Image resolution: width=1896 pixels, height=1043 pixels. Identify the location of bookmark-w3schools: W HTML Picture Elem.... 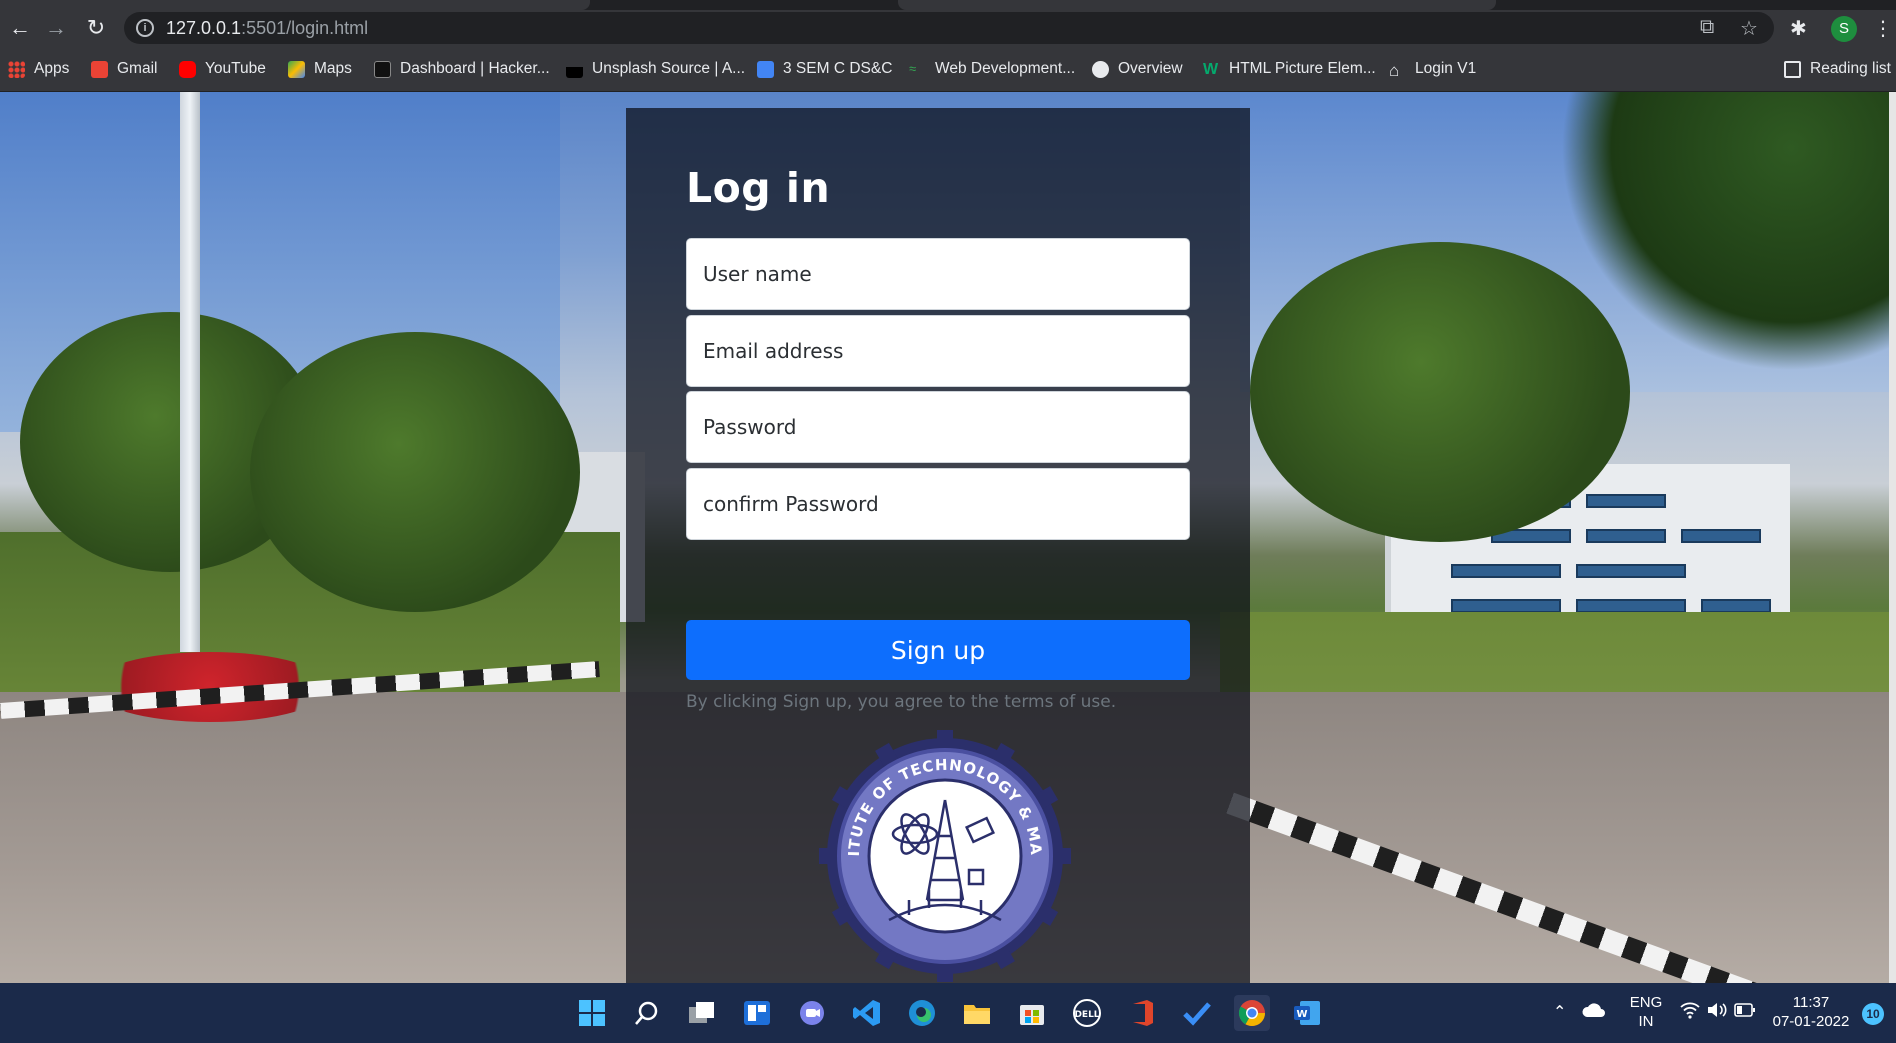
(1289, 69).